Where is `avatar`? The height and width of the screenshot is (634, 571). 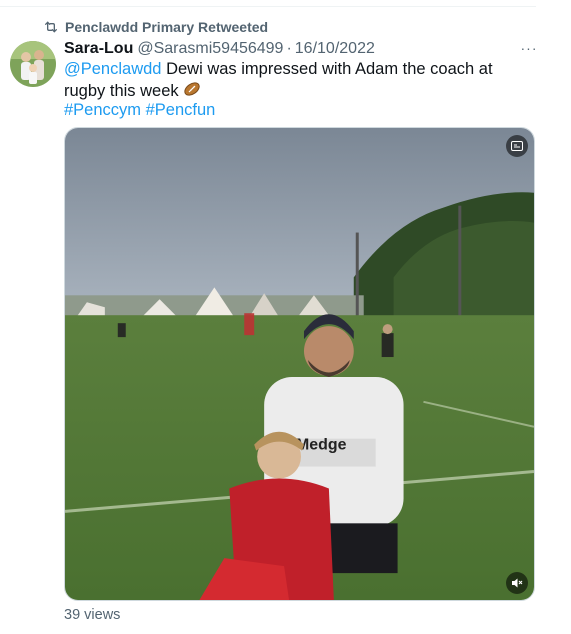
avatar is located at coordinates (33, 64).